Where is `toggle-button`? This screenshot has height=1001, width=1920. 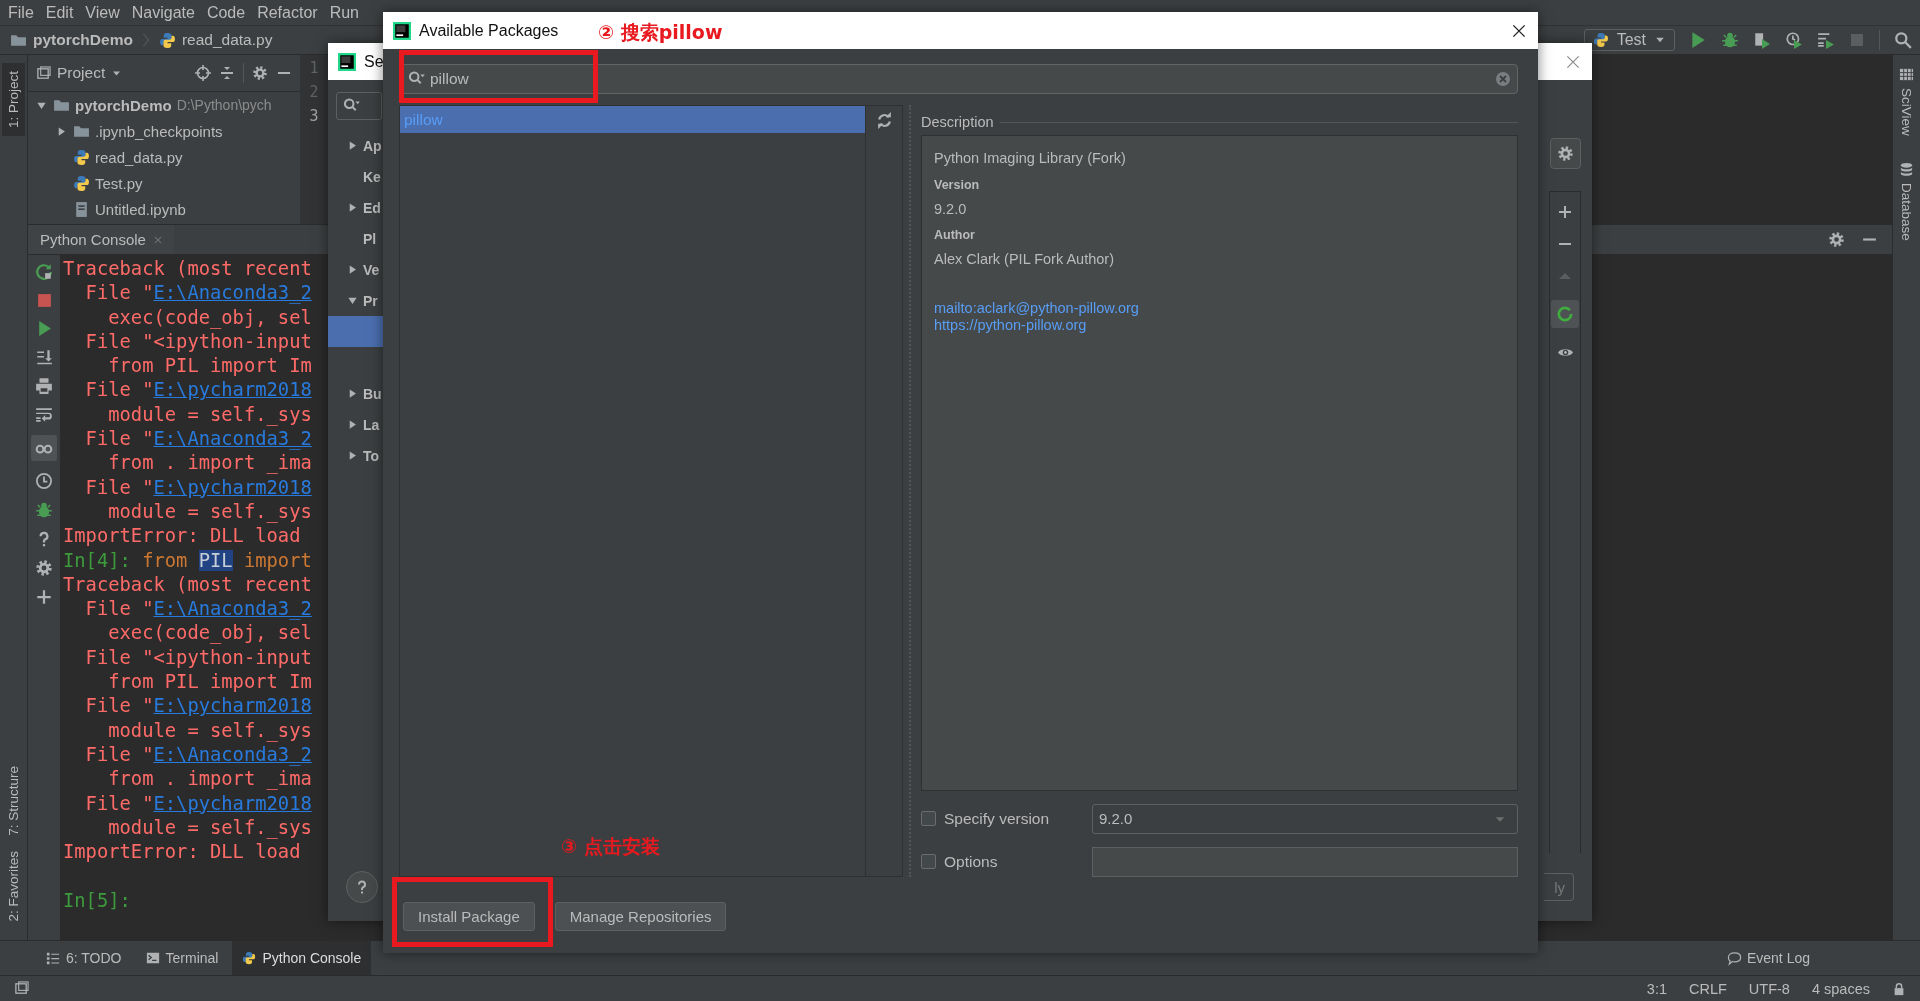
toggle-button is located at coordinates (1565, 314).